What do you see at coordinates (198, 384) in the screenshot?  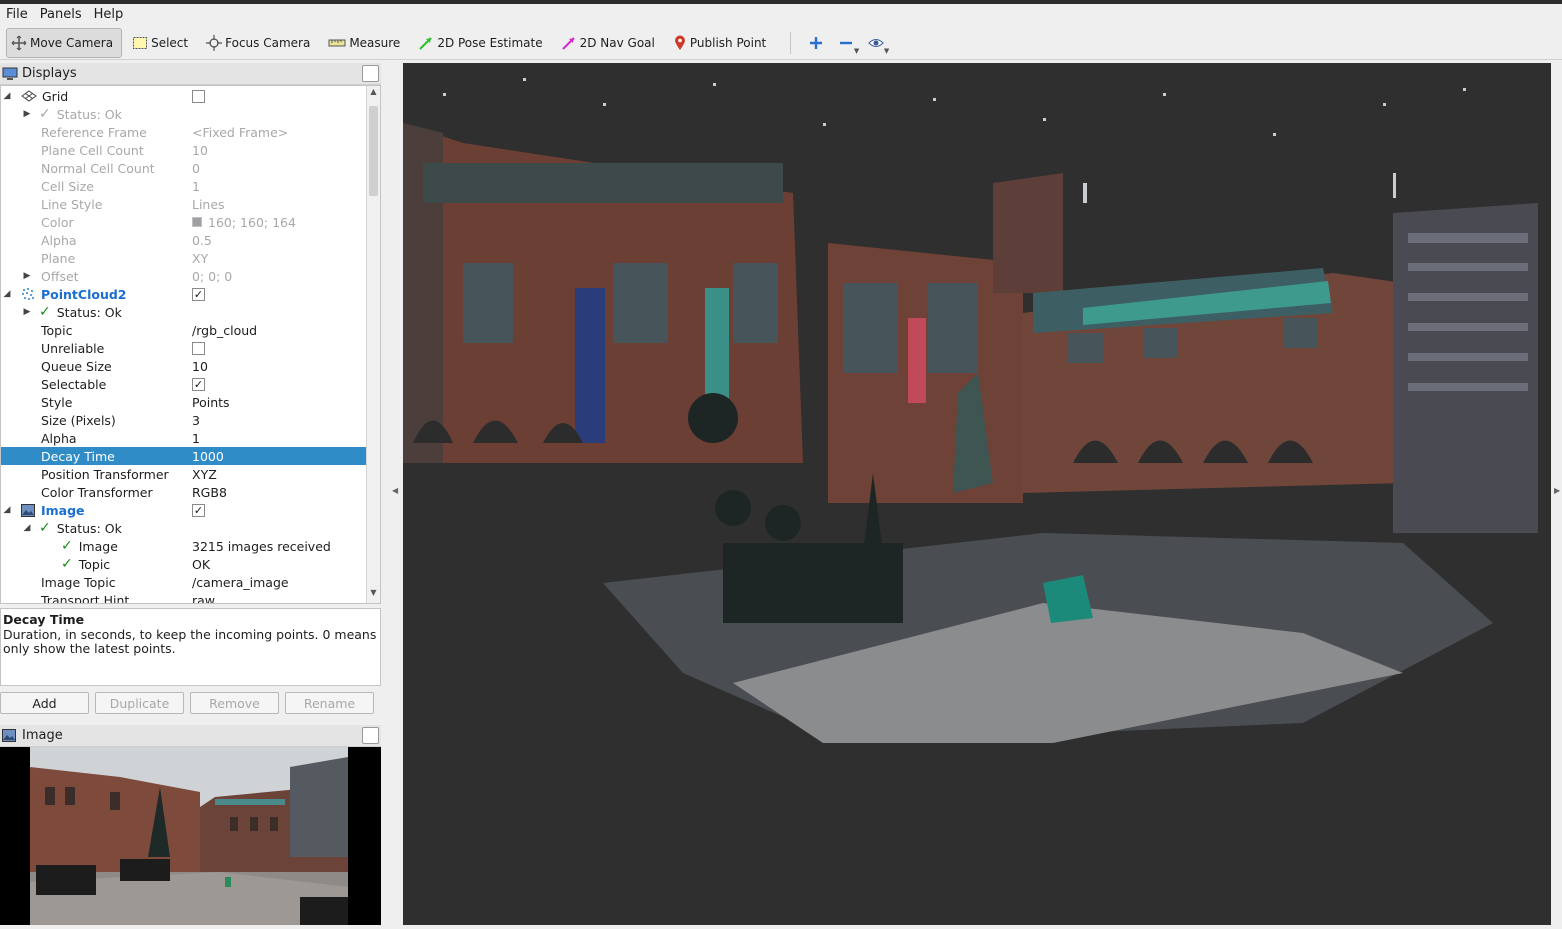 I see `selectable-checkbox: ✓` at bounding box center [198, 384].